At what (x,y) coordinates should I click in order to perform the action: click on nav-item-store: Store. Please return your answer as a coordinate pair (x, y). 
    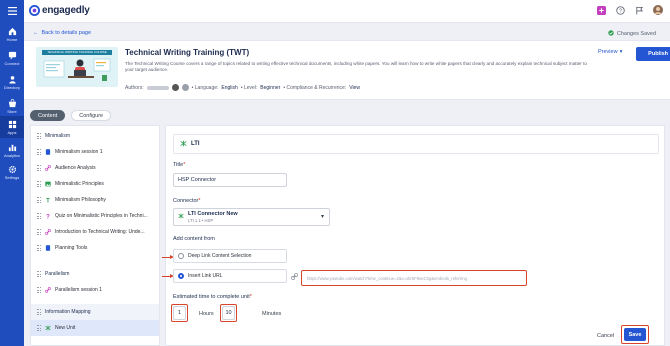
    Looking at the image, I should click on (12, 106).